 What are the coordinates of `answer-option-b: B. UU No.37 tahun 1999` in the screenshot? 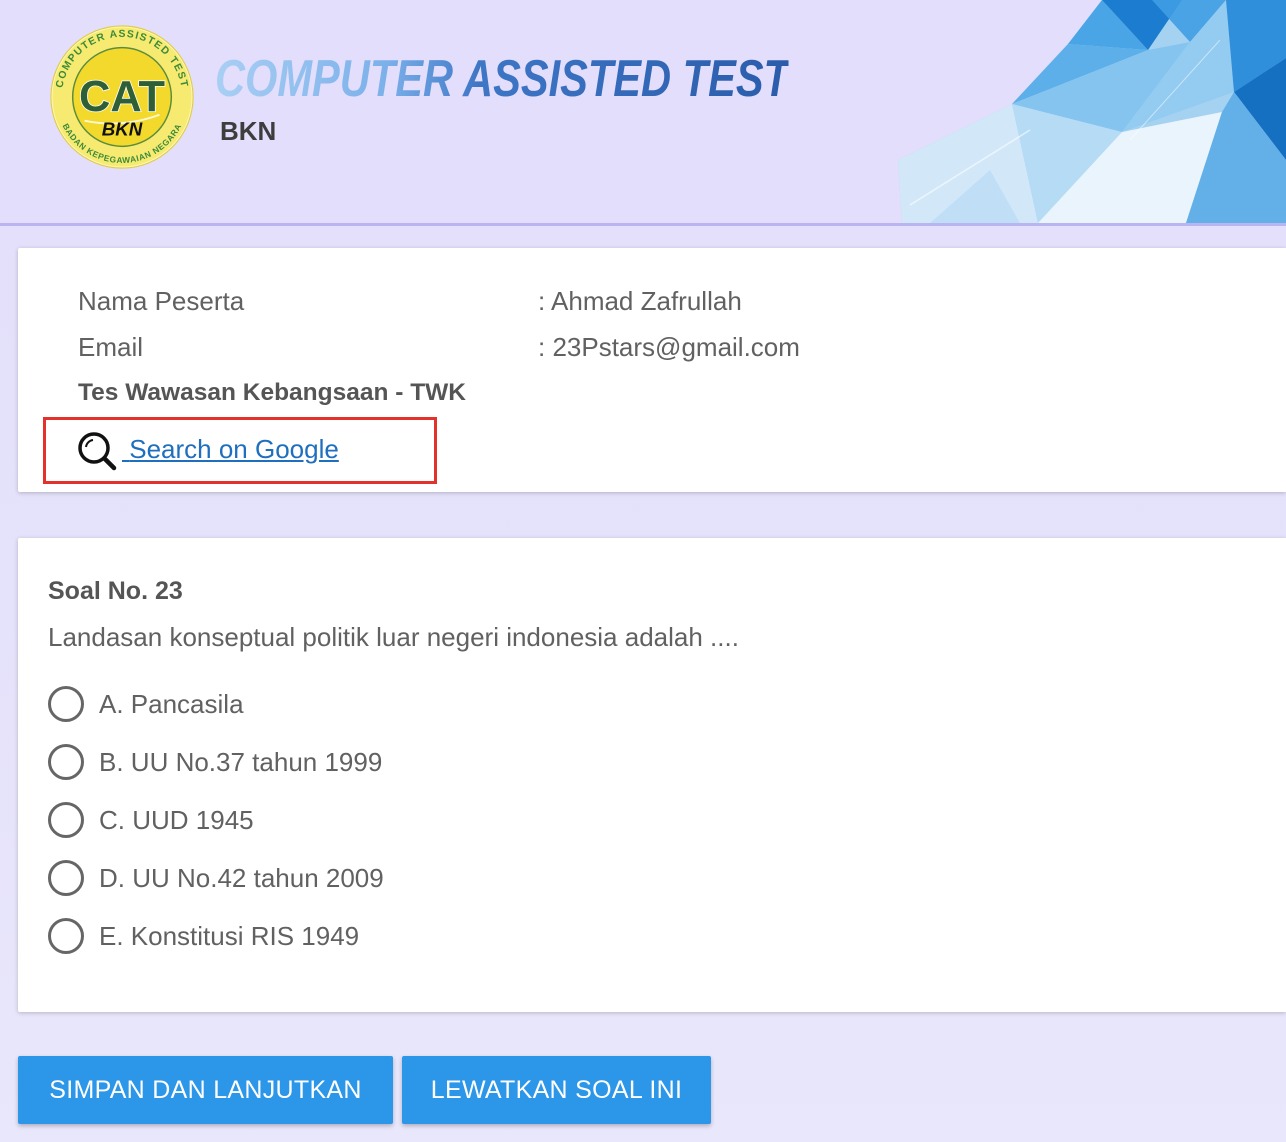 It's located at (398, 762).